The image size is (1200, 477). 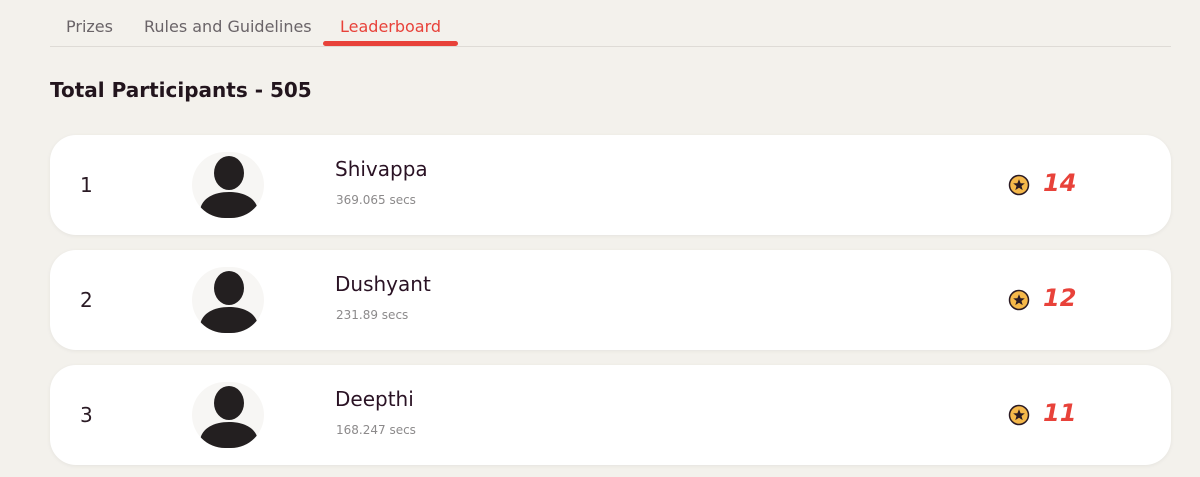 What do you see at coordinates (181, 90) in the screenshot?
I see `page-title: Total Participants - 505` at bounding box center [181, 90].